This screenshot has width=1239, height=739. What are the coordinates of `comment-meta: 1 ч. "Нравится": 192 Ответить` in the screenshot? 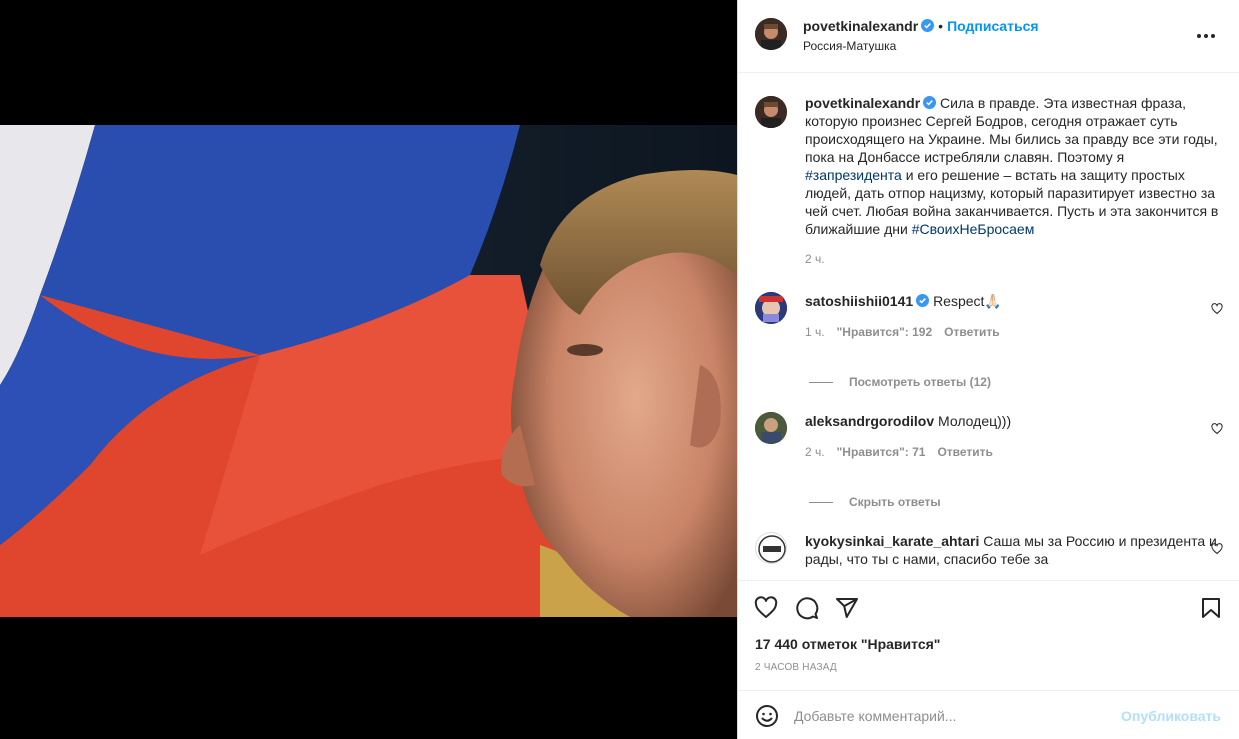 It's located at (1014, 332).